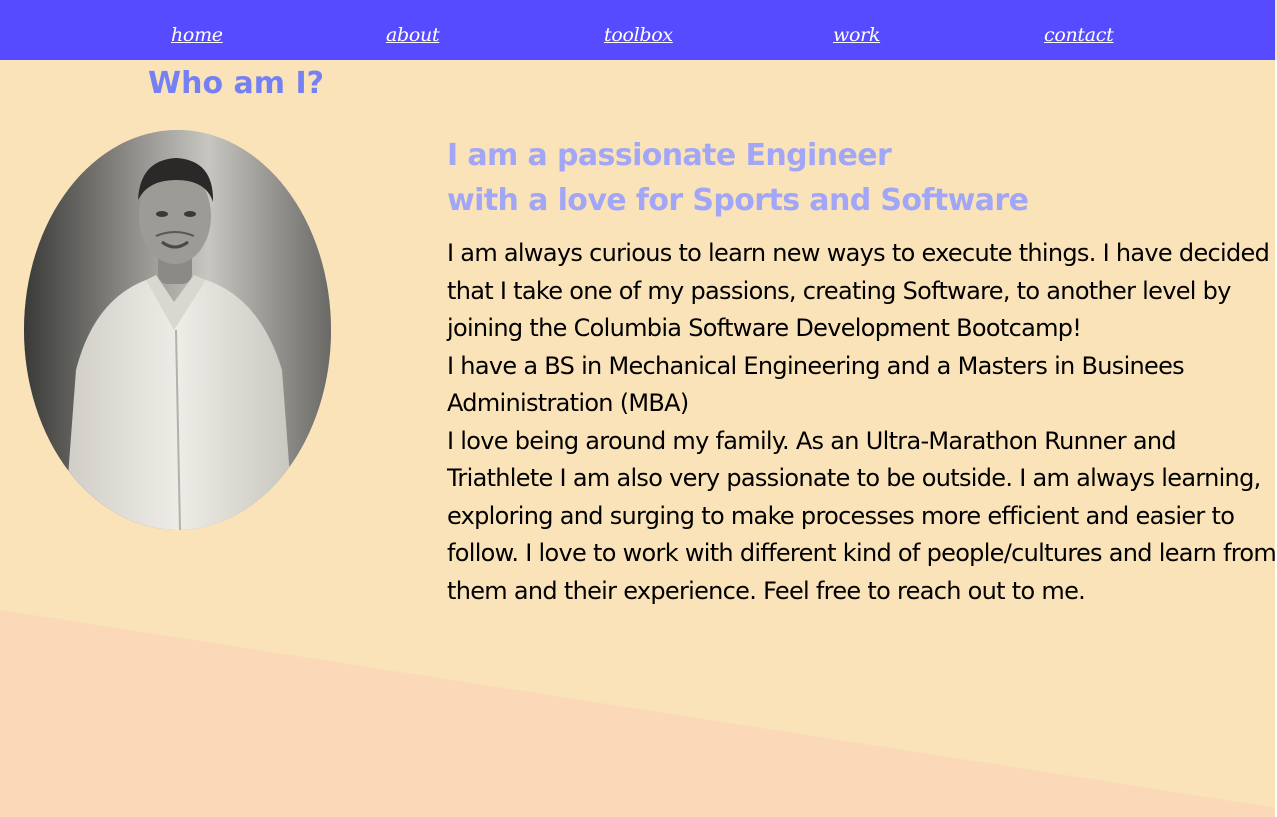 The width and height of the screenshot is (1277, 817). What do you see at coordinates (856, 35) in the screenshot?
I see `nav-link-work: work` at bounding box center [856, 35].